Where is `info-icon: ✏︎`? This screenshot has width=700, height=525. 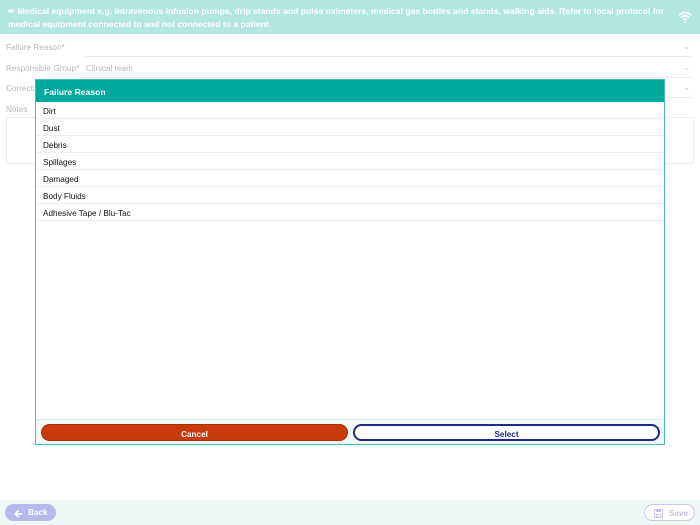
info-icon: ✏︎ is located at coordinates (12, 11).